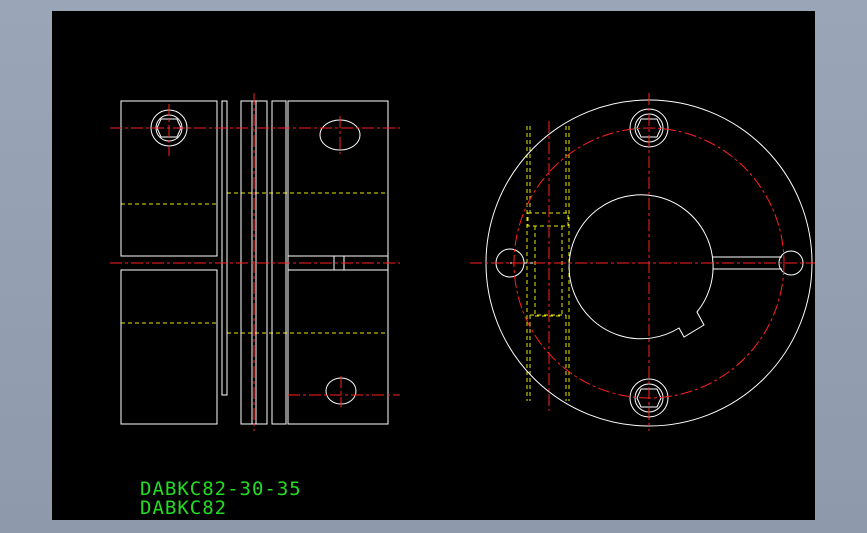  Describe the element at coordinates (338, 178) in the screenshot. I see `right-hub-upper` at that location.